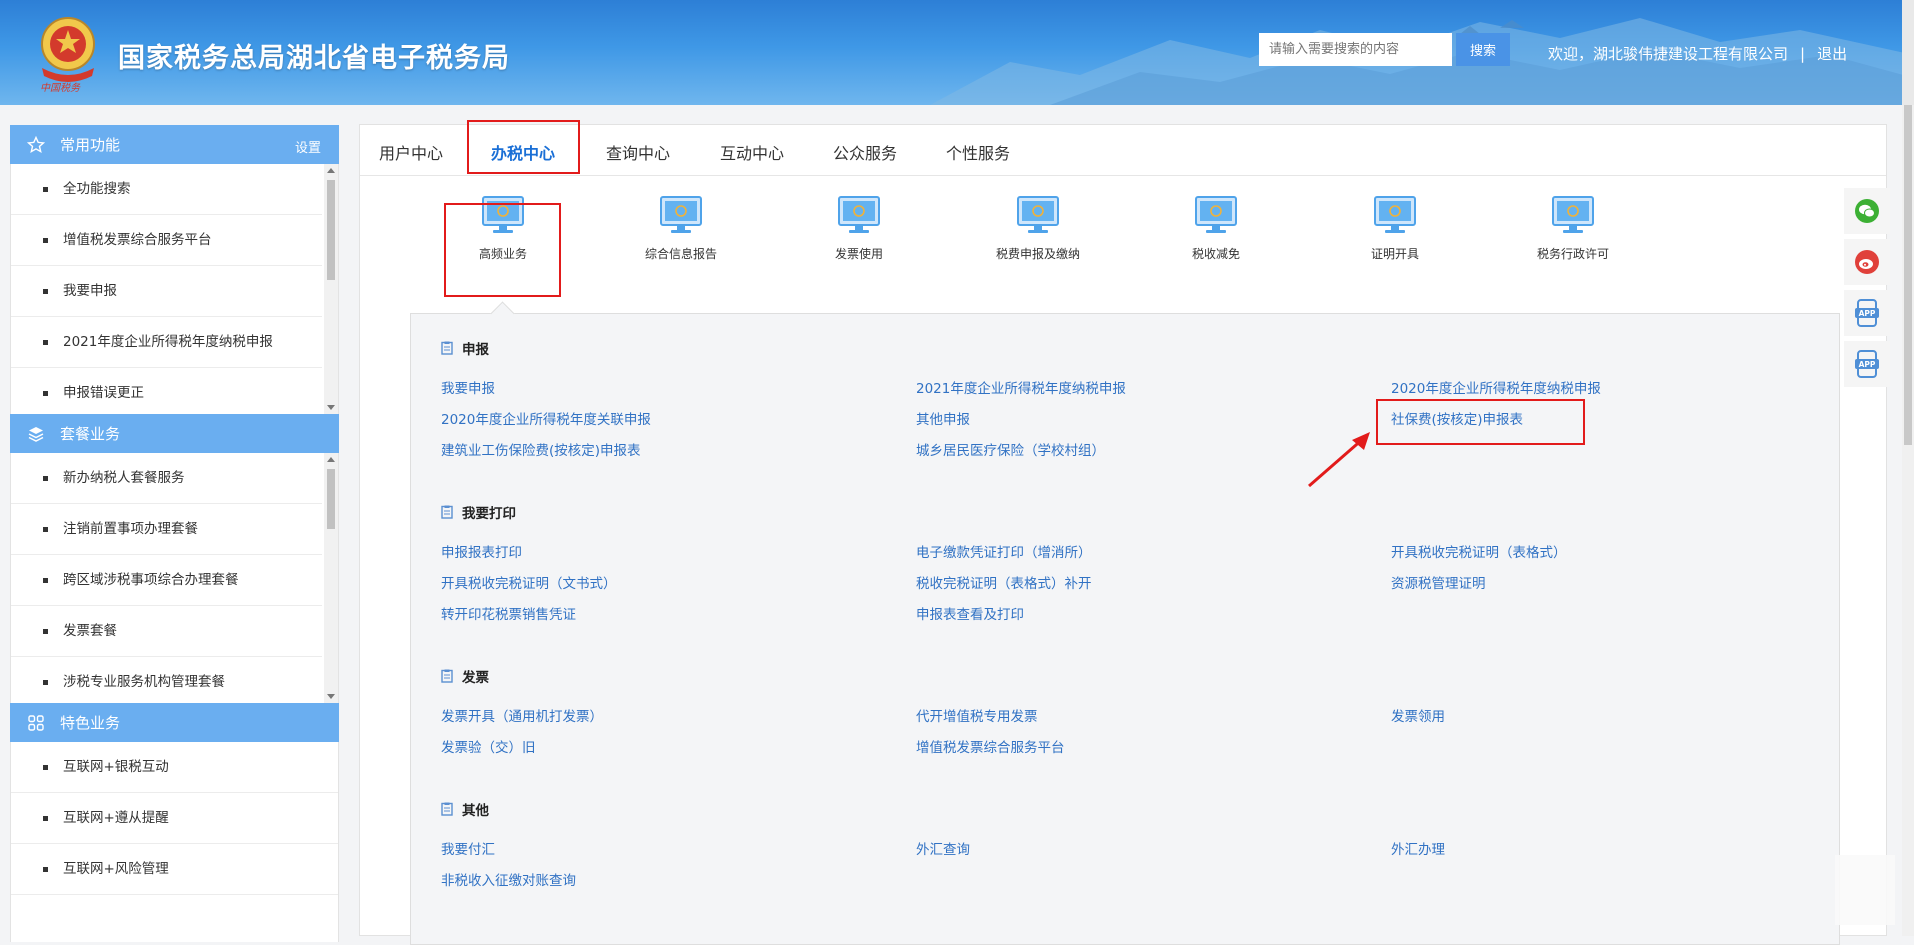 Image resolution: width=1914 pixels, height=945 pixels. What do you see at coordinates (1908, 275) in the screenshot?
I see `page-scroll-thumb` at bounding box center [1908, 275].